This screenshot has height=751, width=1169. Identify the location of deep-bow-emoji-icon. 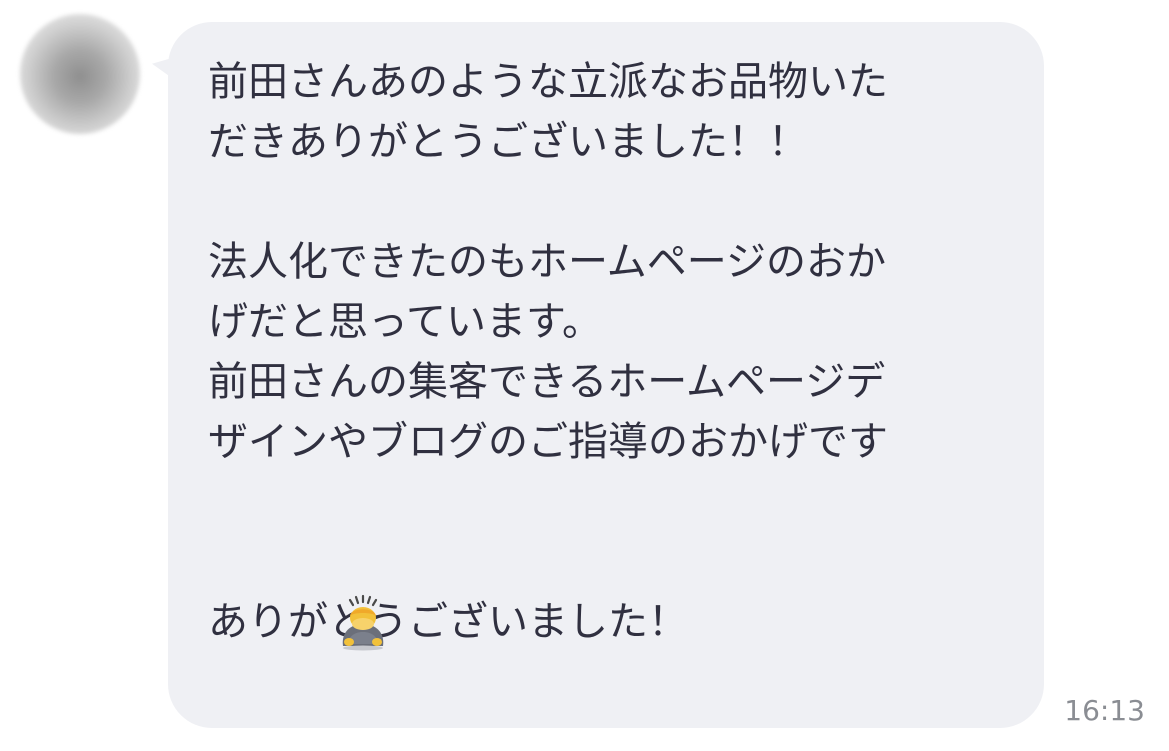
(321, 592).